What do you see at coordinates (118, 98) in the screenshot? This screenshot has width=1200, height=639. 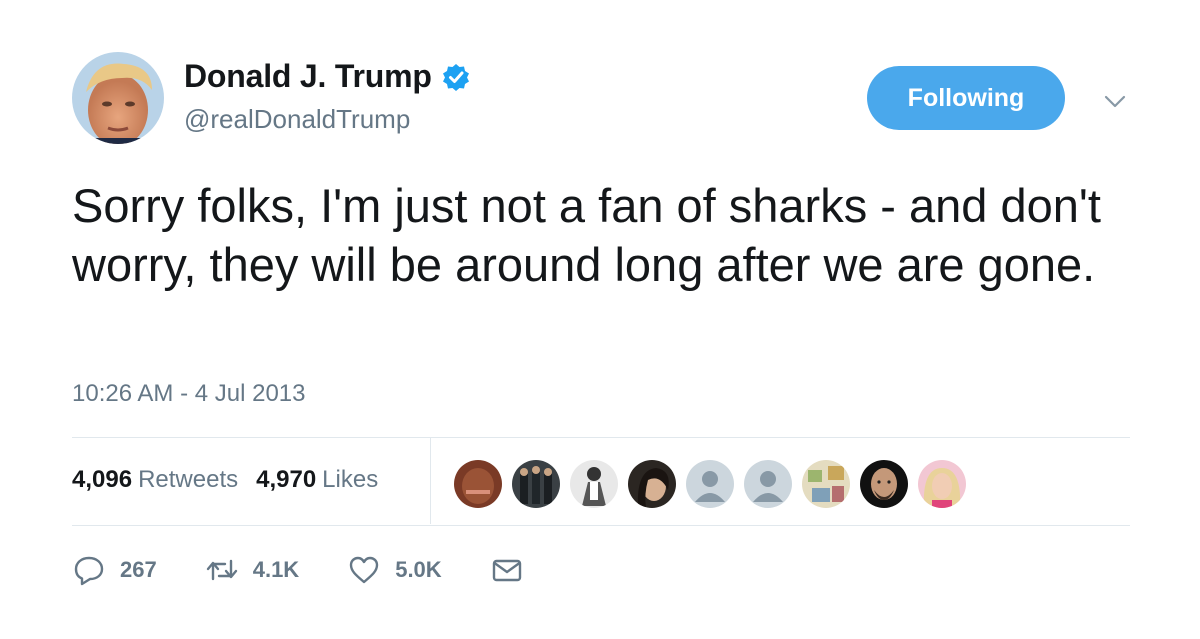 I see `profile-avatar` at bounding box center [118, 98].